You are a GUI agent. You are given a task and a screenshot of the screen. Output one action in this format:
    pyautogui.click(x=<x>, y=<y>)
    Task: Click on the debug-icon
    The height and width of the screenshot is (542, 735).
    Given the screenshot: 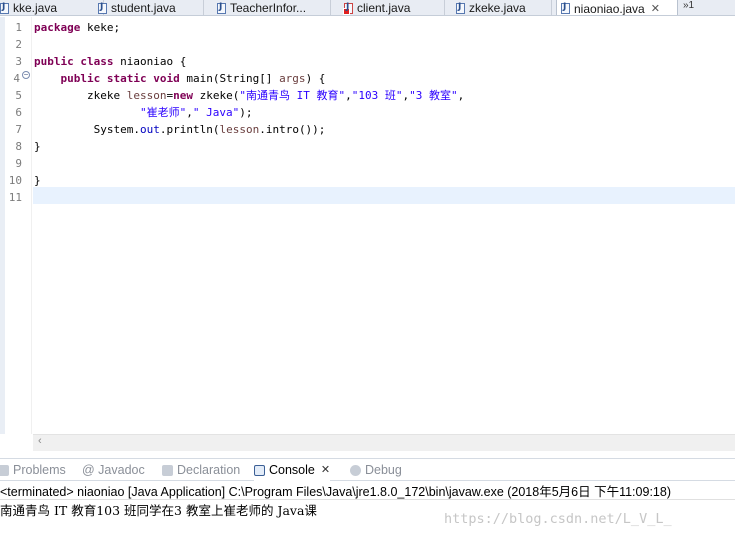 What is the action you would take?
    pyautogui.click(x=355, y=470)
    